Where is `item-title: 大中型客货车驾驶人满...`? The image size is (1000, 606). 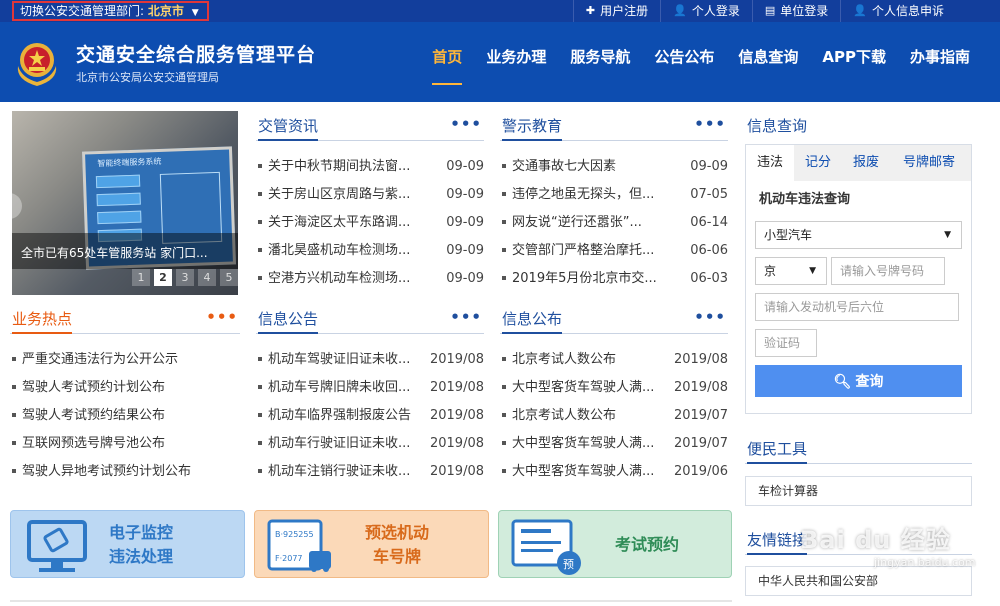
item-title: 大中型客货车驾驶人满... is located at coordinates (583, 387).